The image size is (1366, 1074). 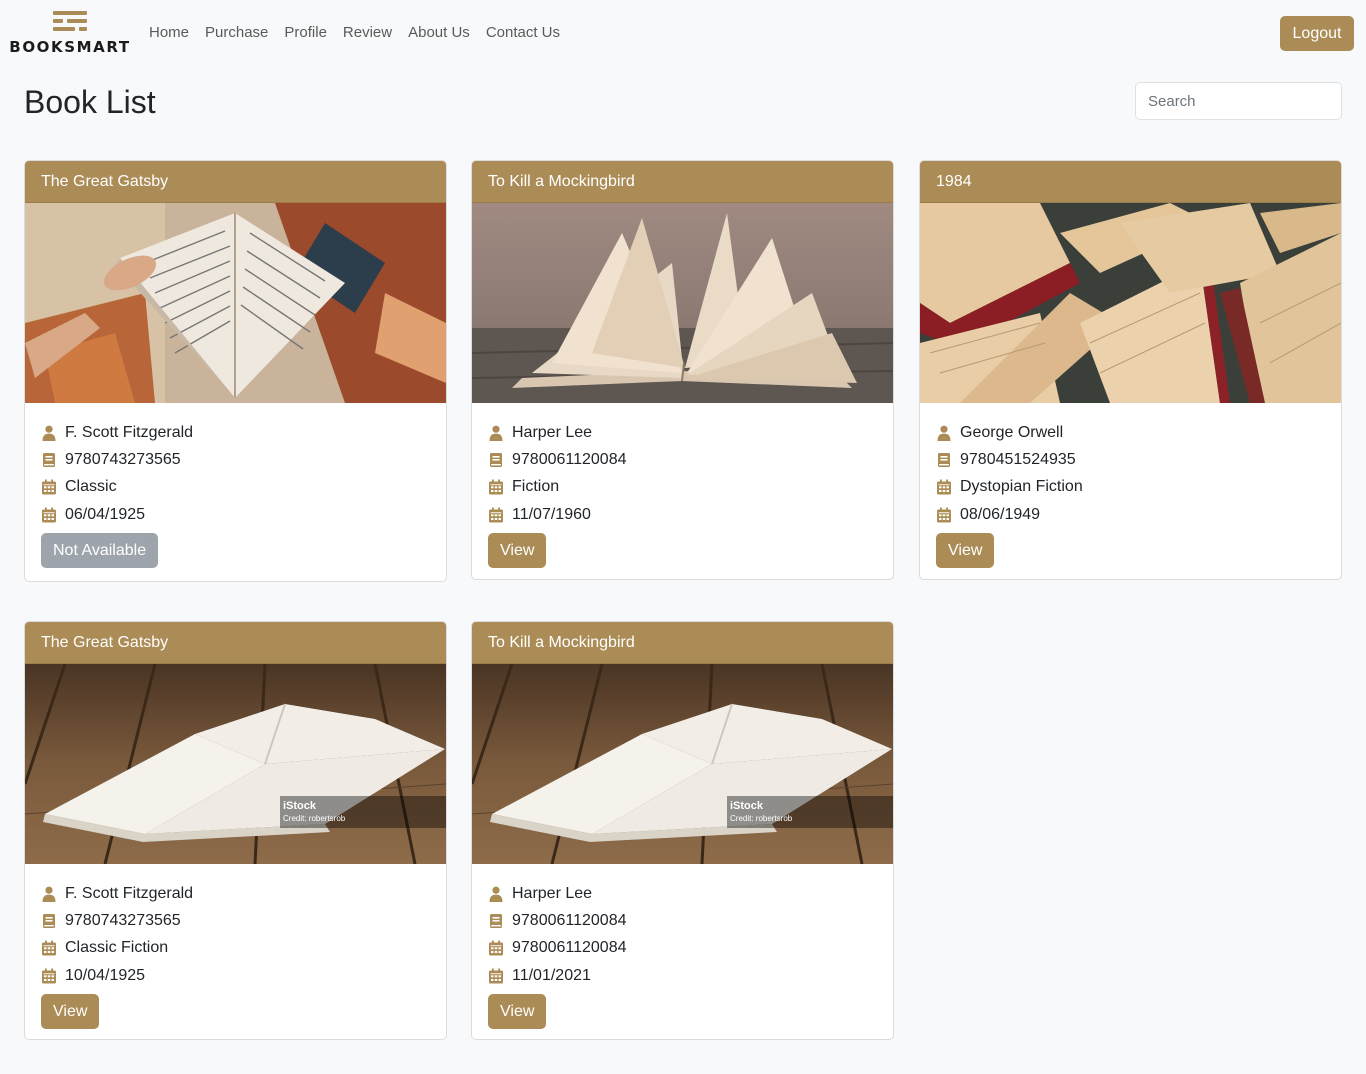 I want to click on date: 11/07/1960, so click(x=551, y=514).